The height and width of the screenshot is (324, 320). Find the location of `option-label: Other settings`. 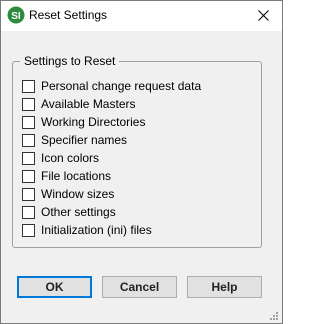

option-label: Other settings is located at coordinates (78, 212).